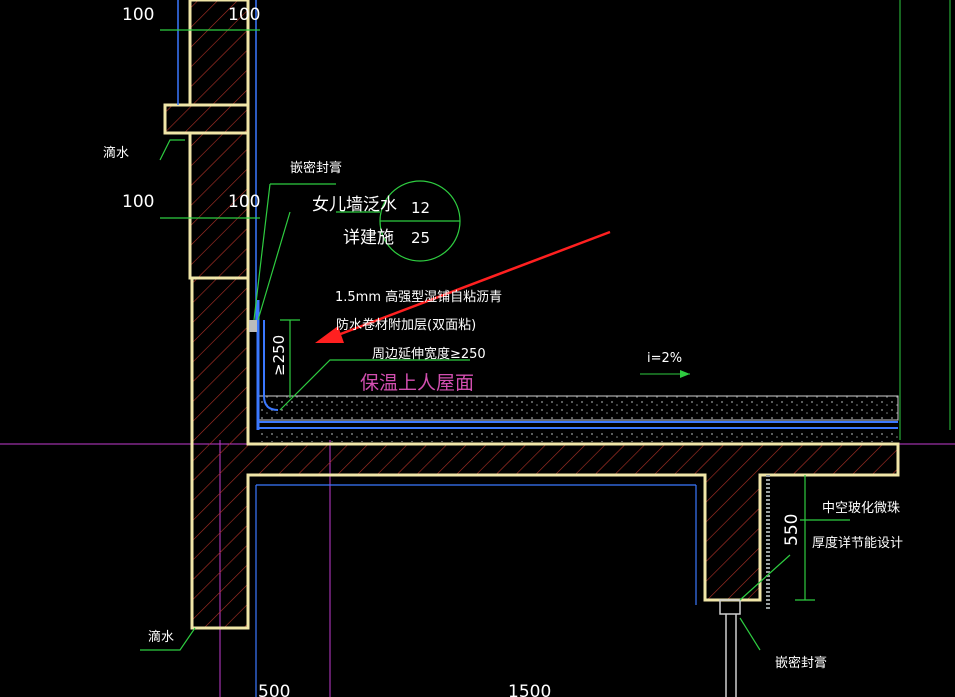  Describe the element at coordinates (406, 325) in the screenshot. I see `membrane-line-2: 防水卷材附加层(双面粘)` at that location.